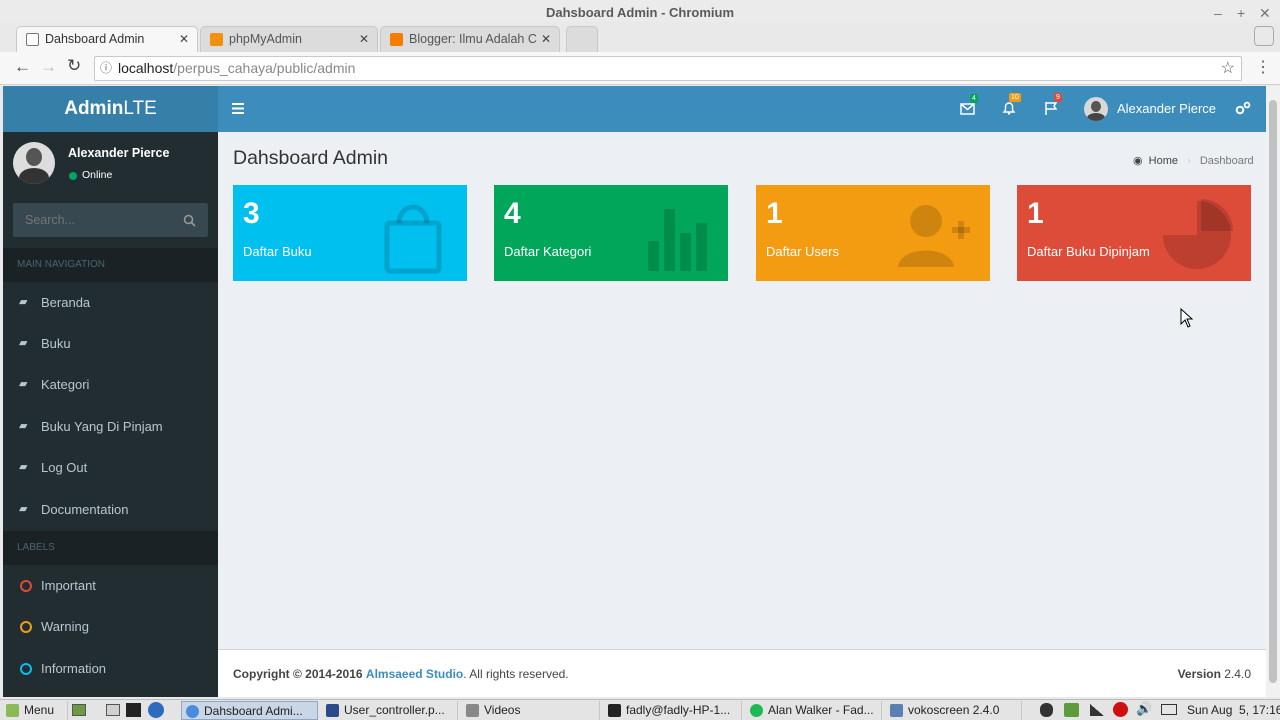 This screenshot has height=720, width=1280. I want to click on folder-icon, so click(472, 710).